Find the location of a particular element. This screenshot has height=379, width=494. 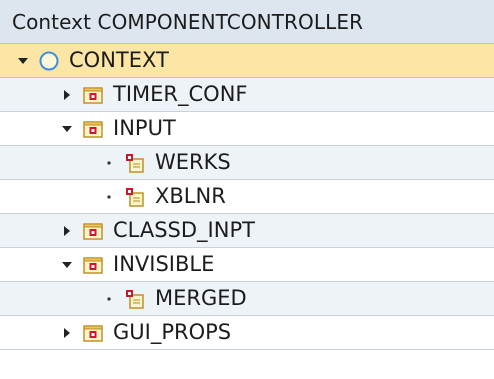

tree-node-merged: MERGED is located at coordinates (247, 299).